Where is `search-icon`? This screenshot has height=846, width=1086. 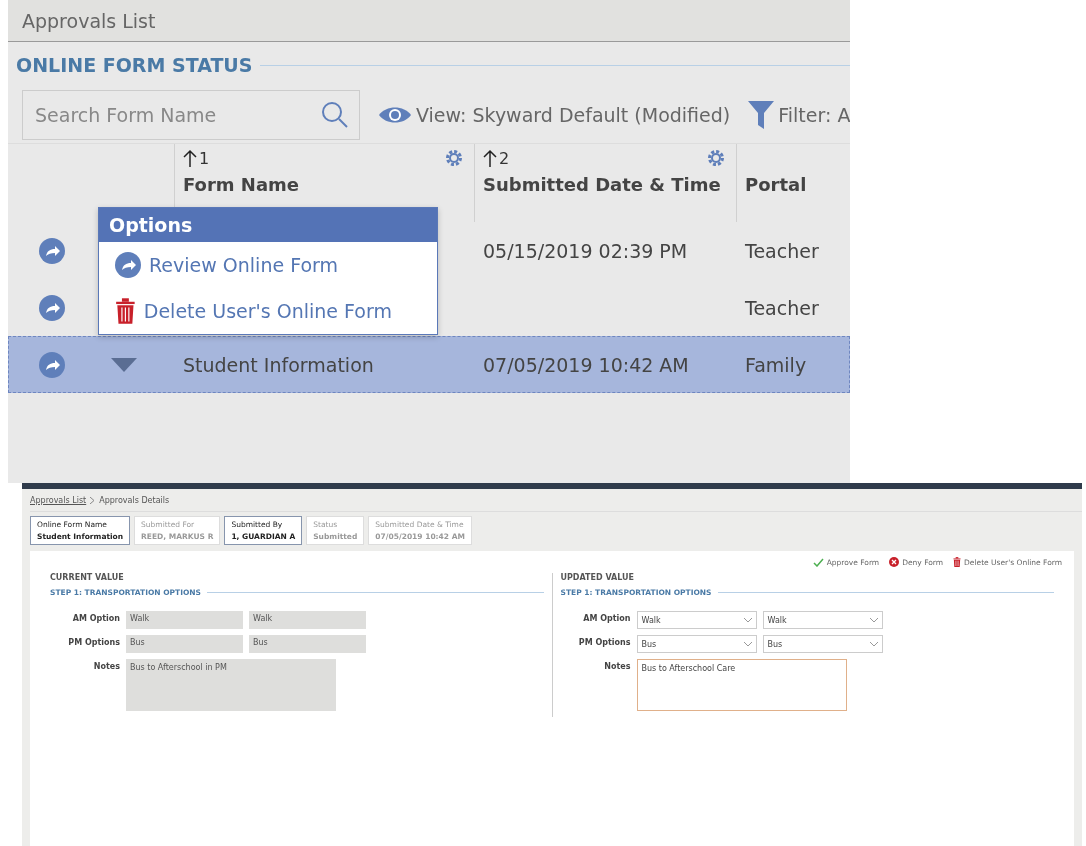 search-icon is located at coordinates (335, 115).